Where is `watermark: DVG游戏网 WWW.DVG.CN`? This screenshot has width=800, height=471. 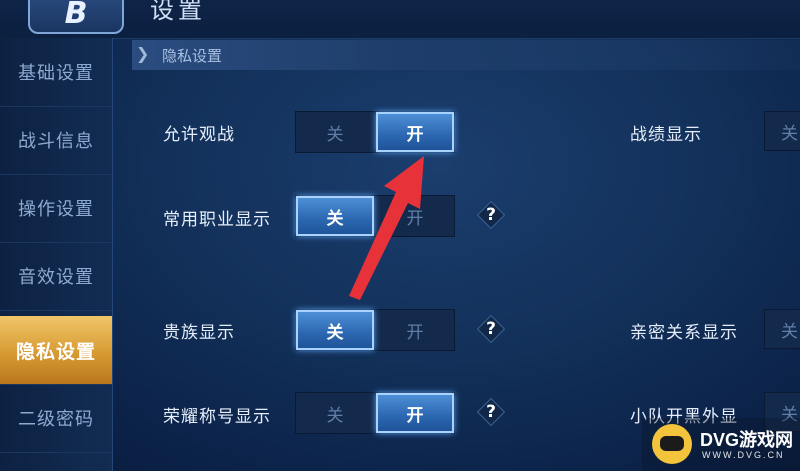 watermark: DVG游戏网 WWW.DVG.CN is located at coordinates (721, 444).